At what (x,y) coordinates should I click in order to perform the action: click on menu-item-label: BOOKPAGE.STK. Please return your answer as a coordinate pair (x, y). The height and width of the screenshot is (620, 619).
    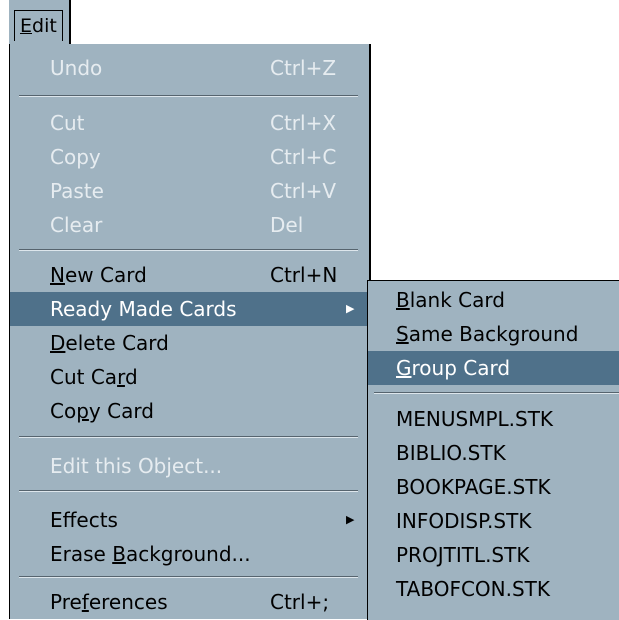
    Looking at the image, I should click on (473, 487).